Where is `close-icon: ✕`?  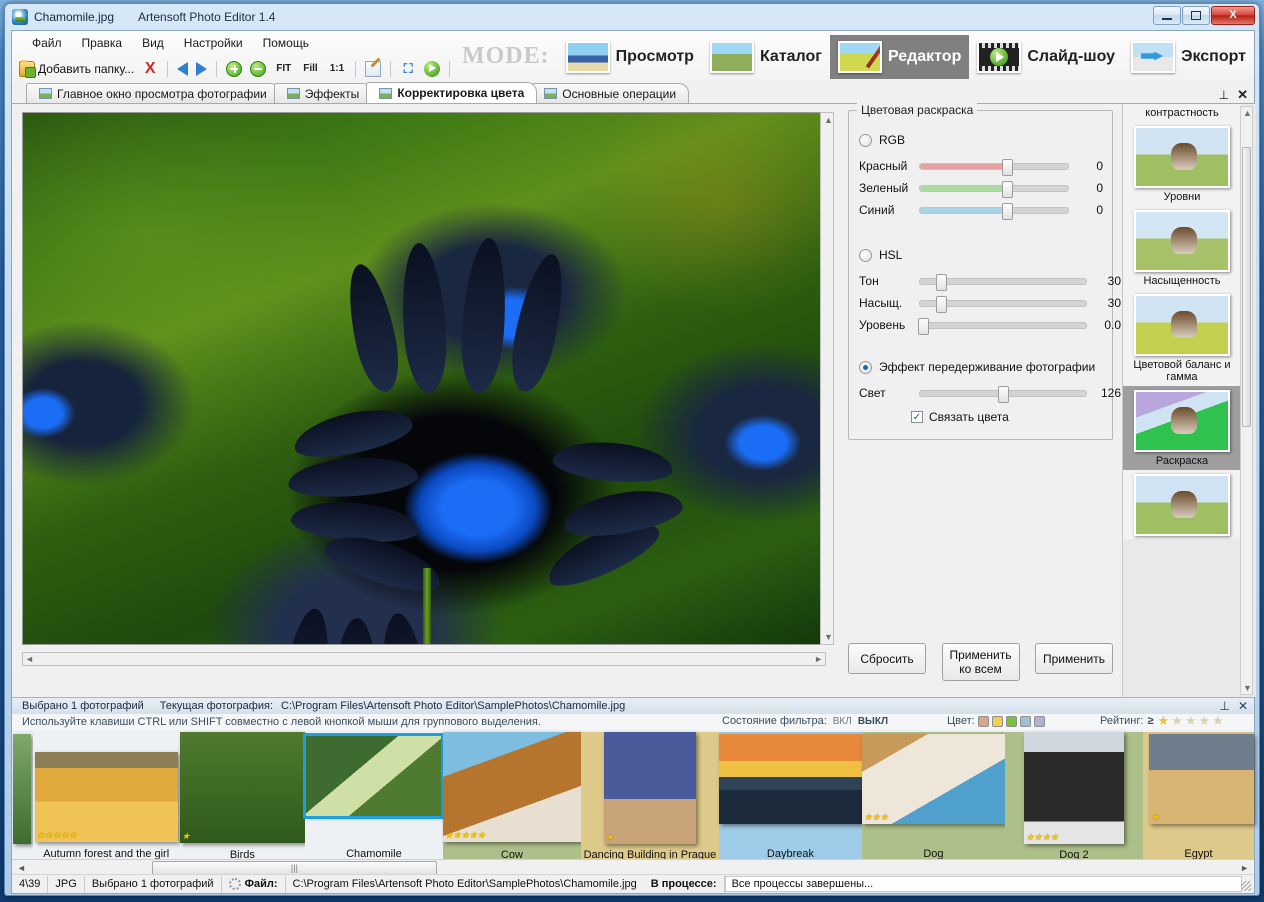 close-icon: ✕ is located at coordinates (1243, 706).